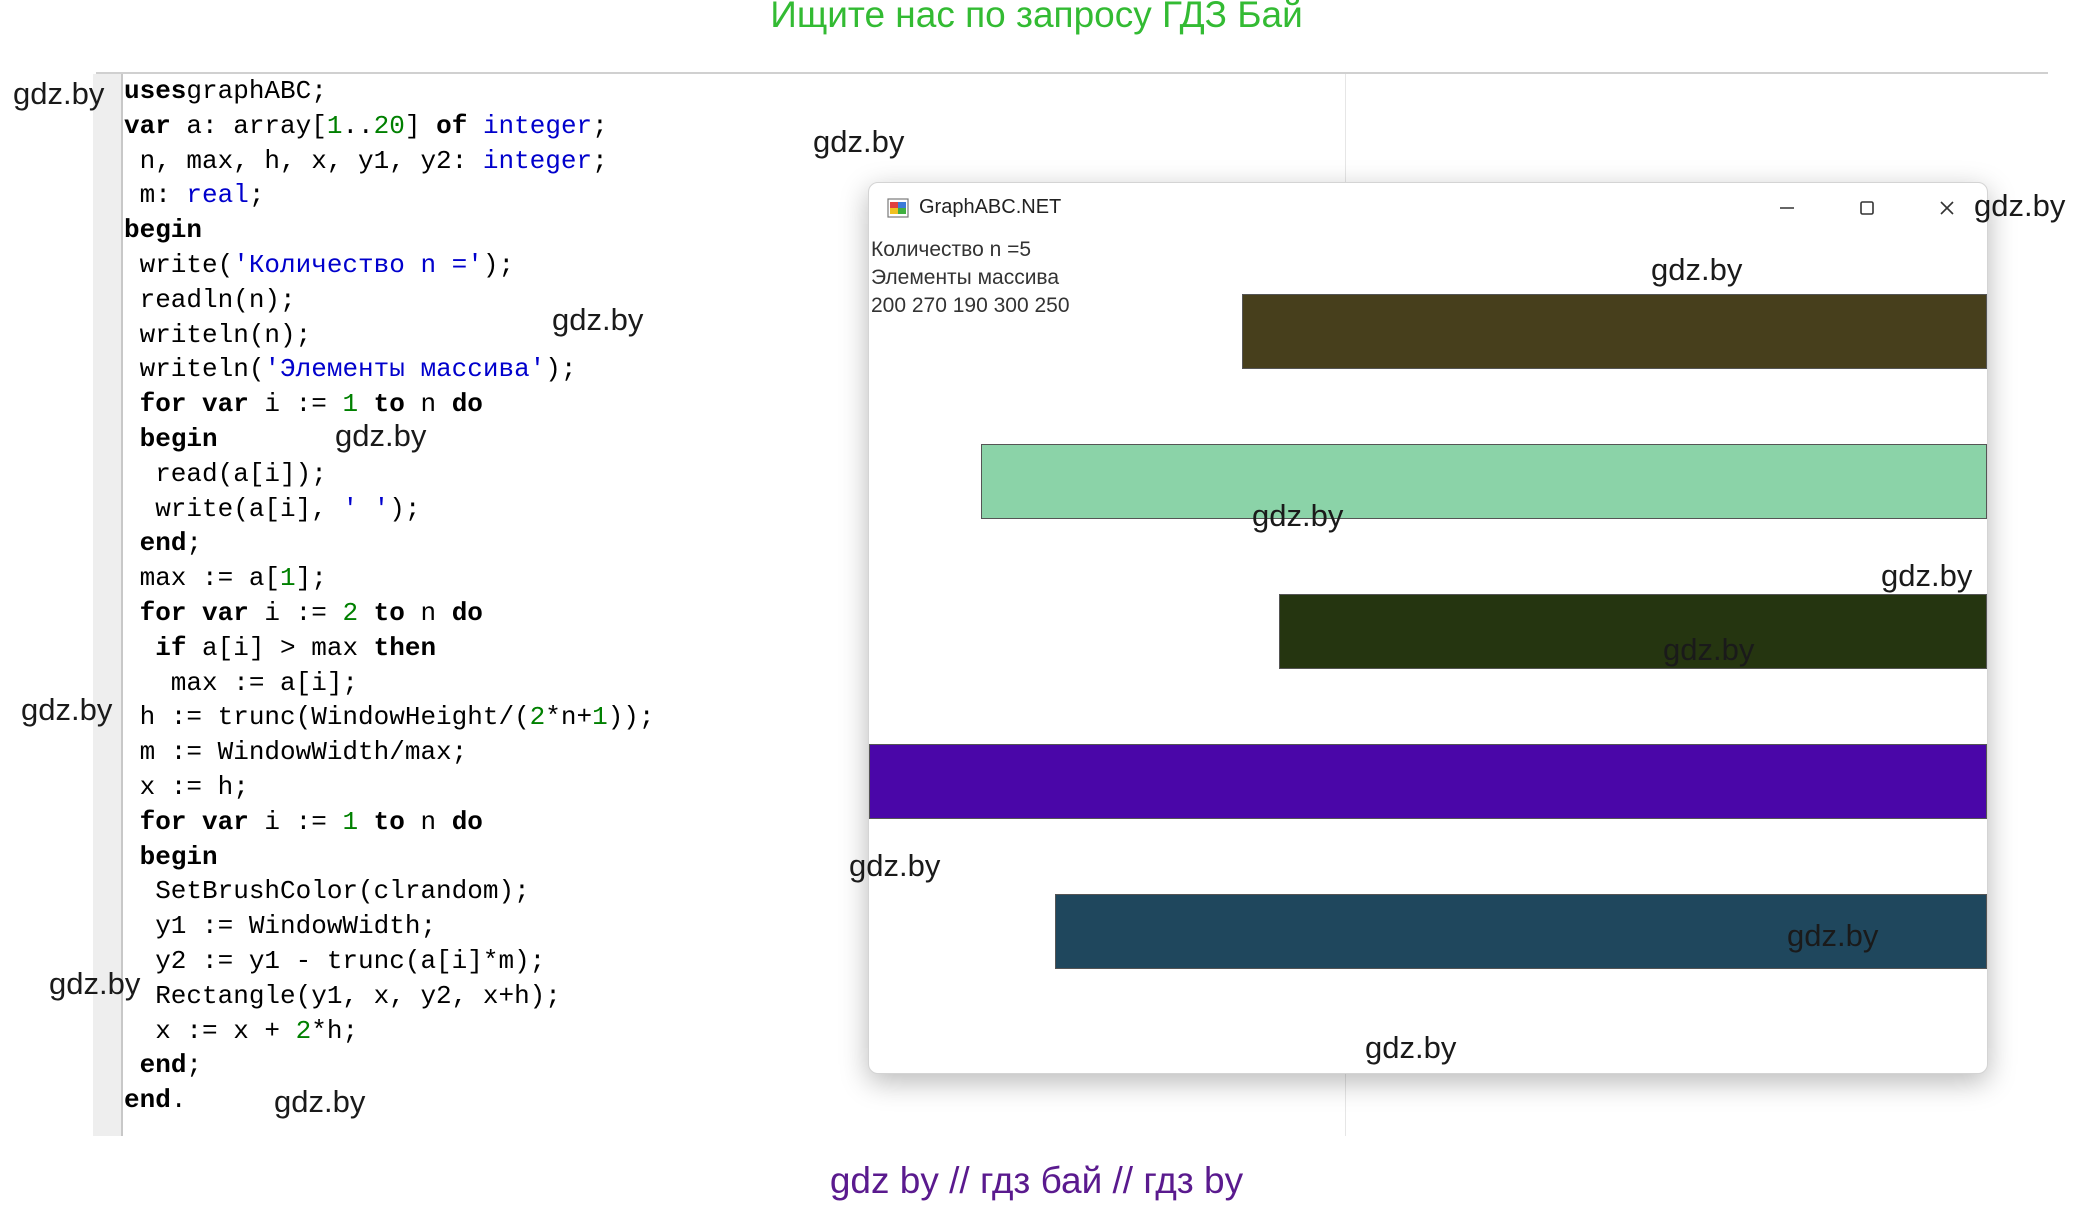 The height and width of the screenshot is (1206, 2073). What do you see at coordinates (147, 125) in the screenshot?
I see `code-token: var` at bounding box center [147, 125].